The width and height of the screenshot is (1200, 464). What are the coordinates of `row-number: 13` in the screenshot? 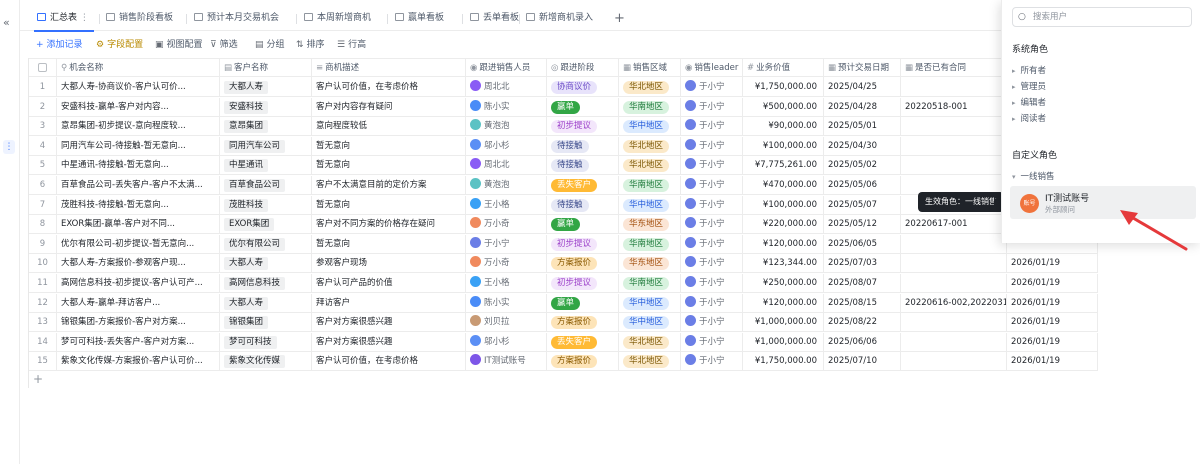 It's located at (43, 323).